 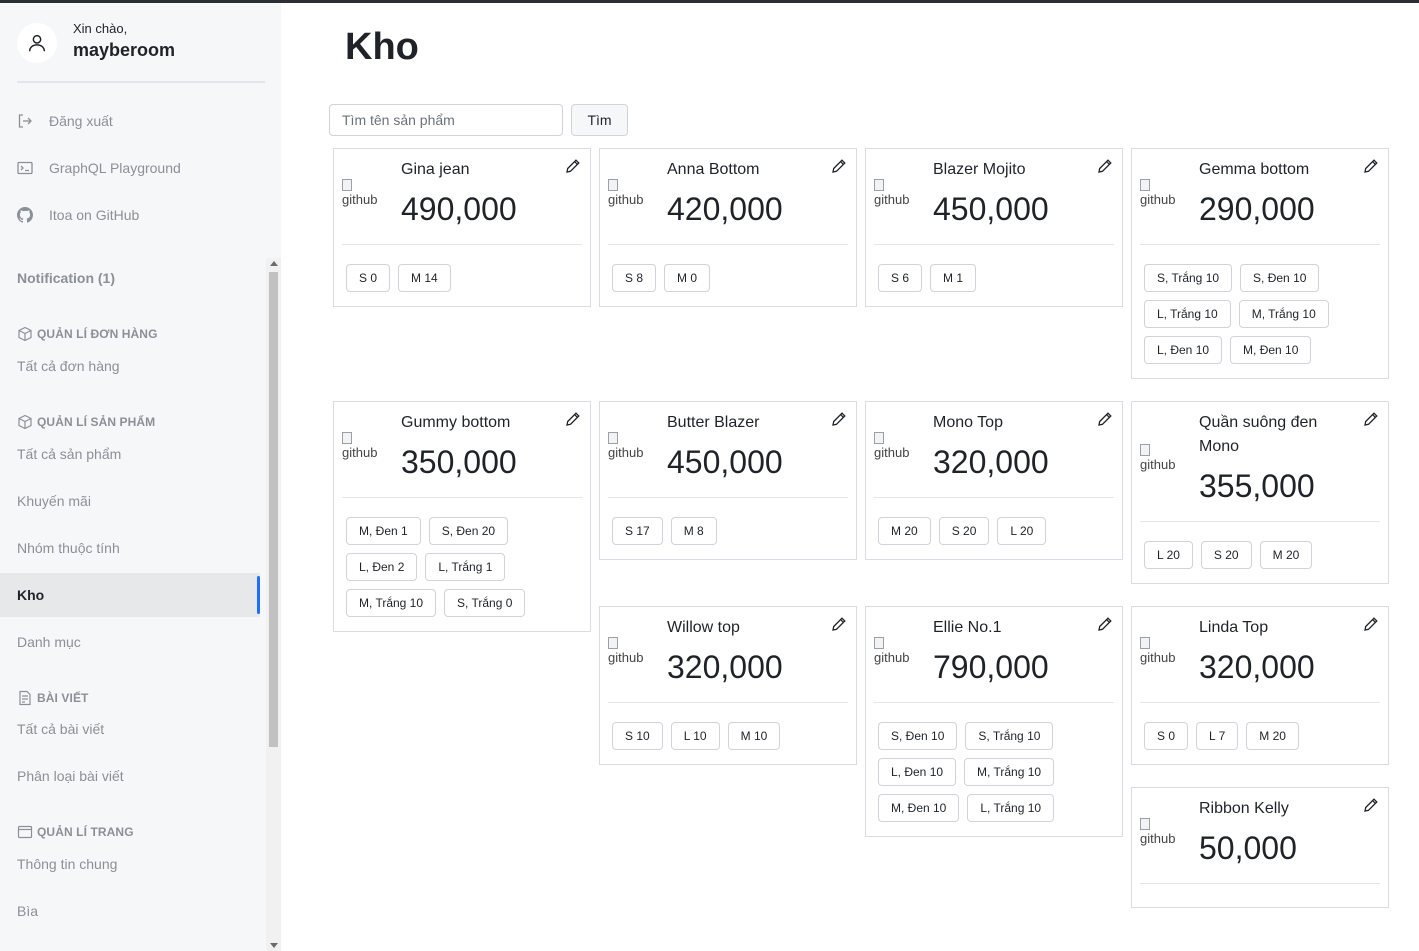 I want to click on sidebar-item-attribute-groups: Nhóm thuộc tính, so click(x=130, y=548).